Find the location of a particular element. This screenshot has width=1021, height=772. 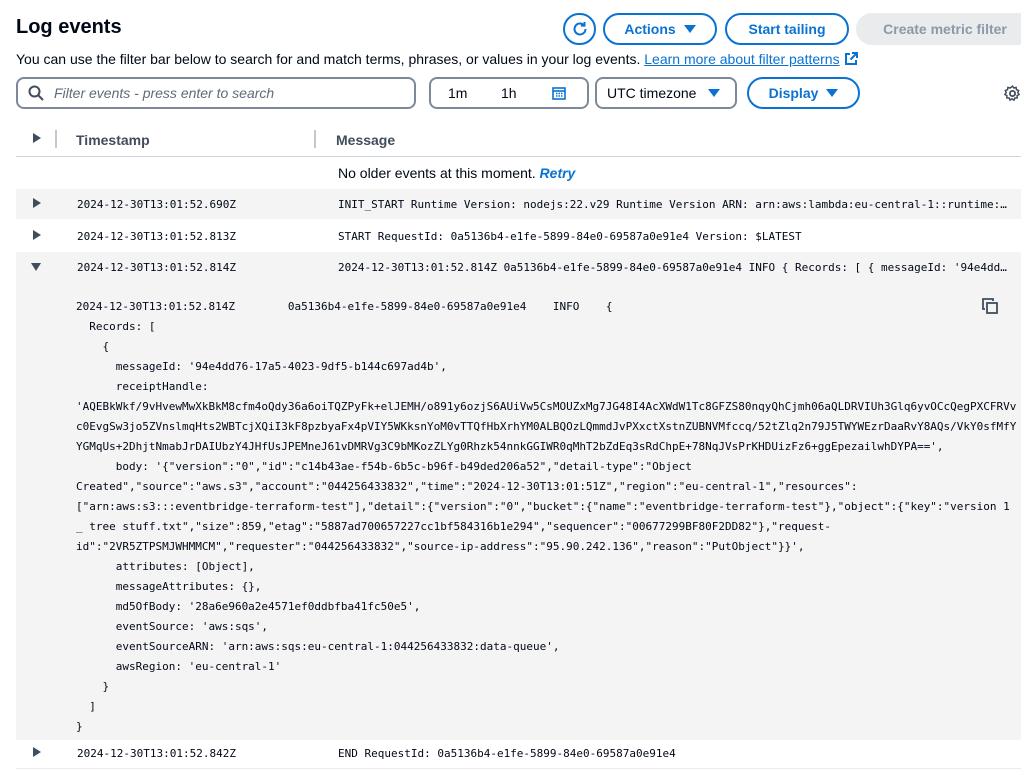

create-metric-filter-label: Create metric filter is located at coordinates (945, 29).